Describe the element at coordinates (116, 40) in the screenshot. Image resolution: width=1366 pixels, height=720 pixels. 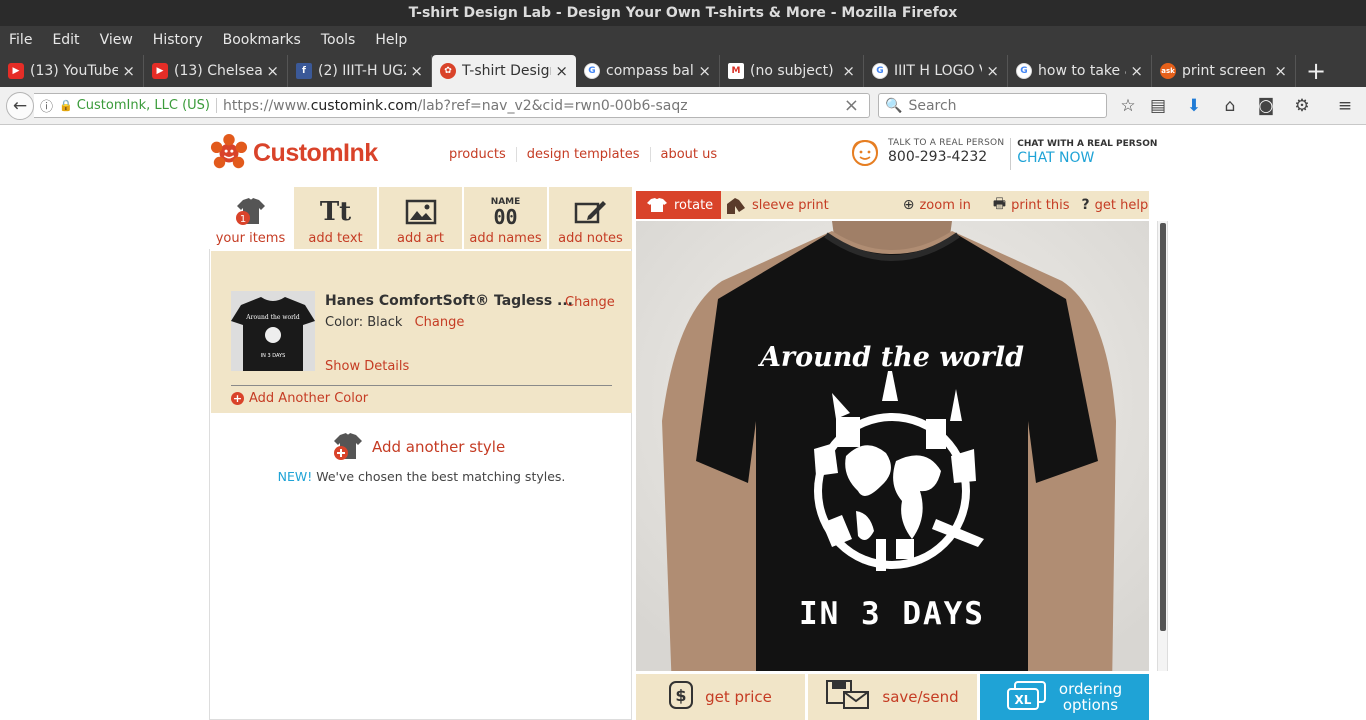
I see `menu-view: View` at that location.